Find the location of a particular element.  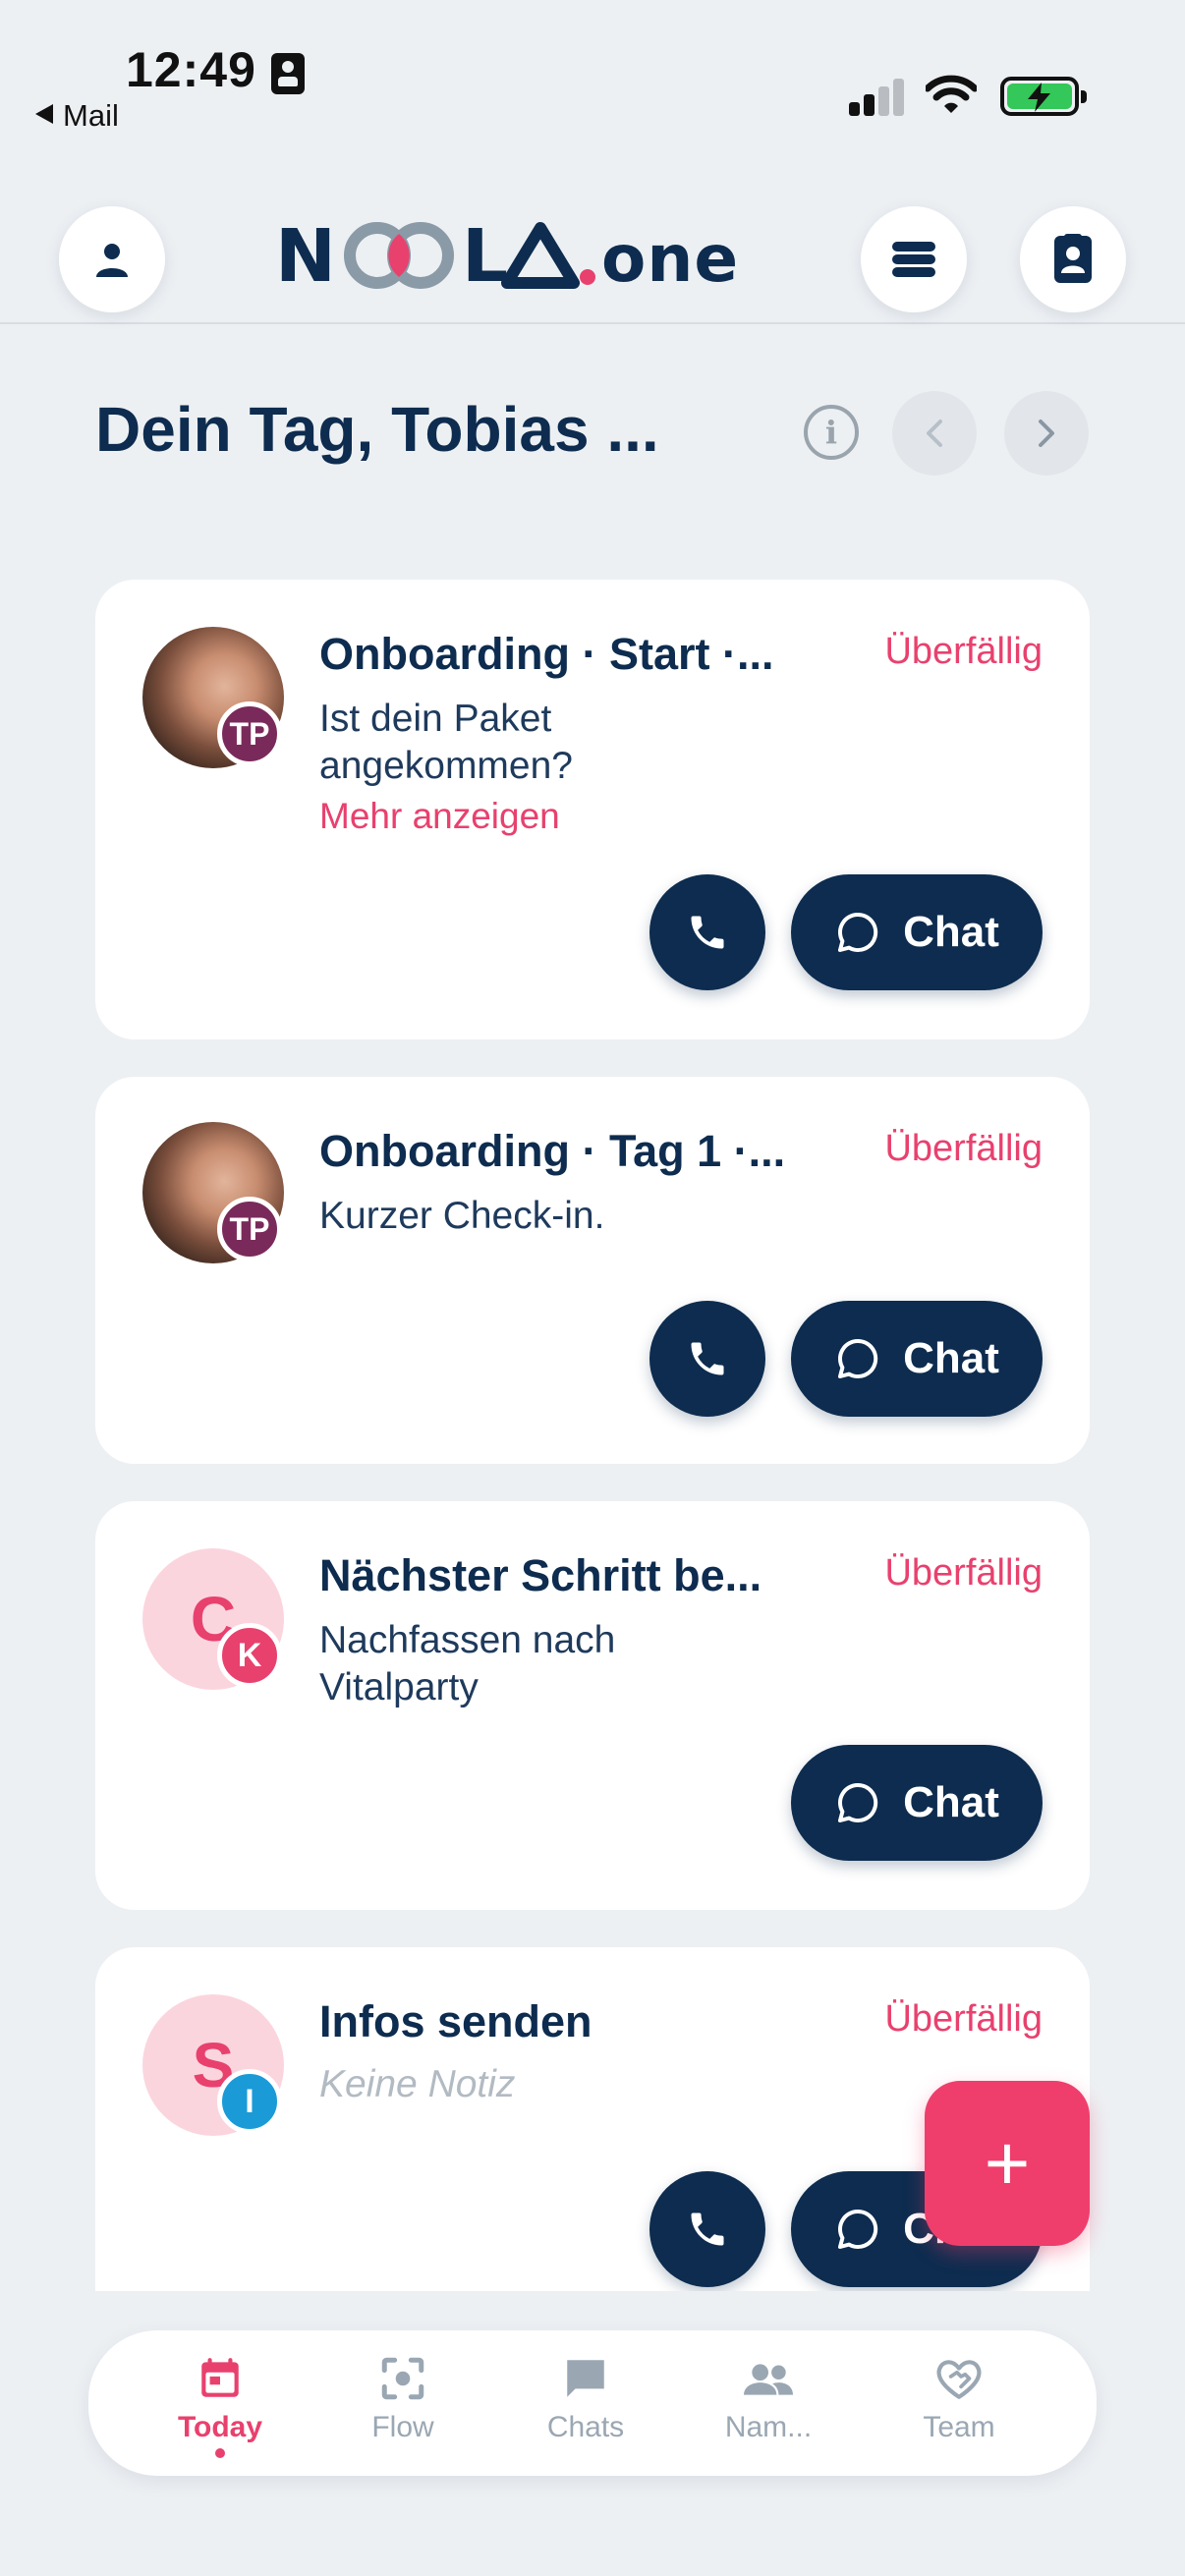

task-note: Kurzer Check-in. is located at coordinates (462, 1216).